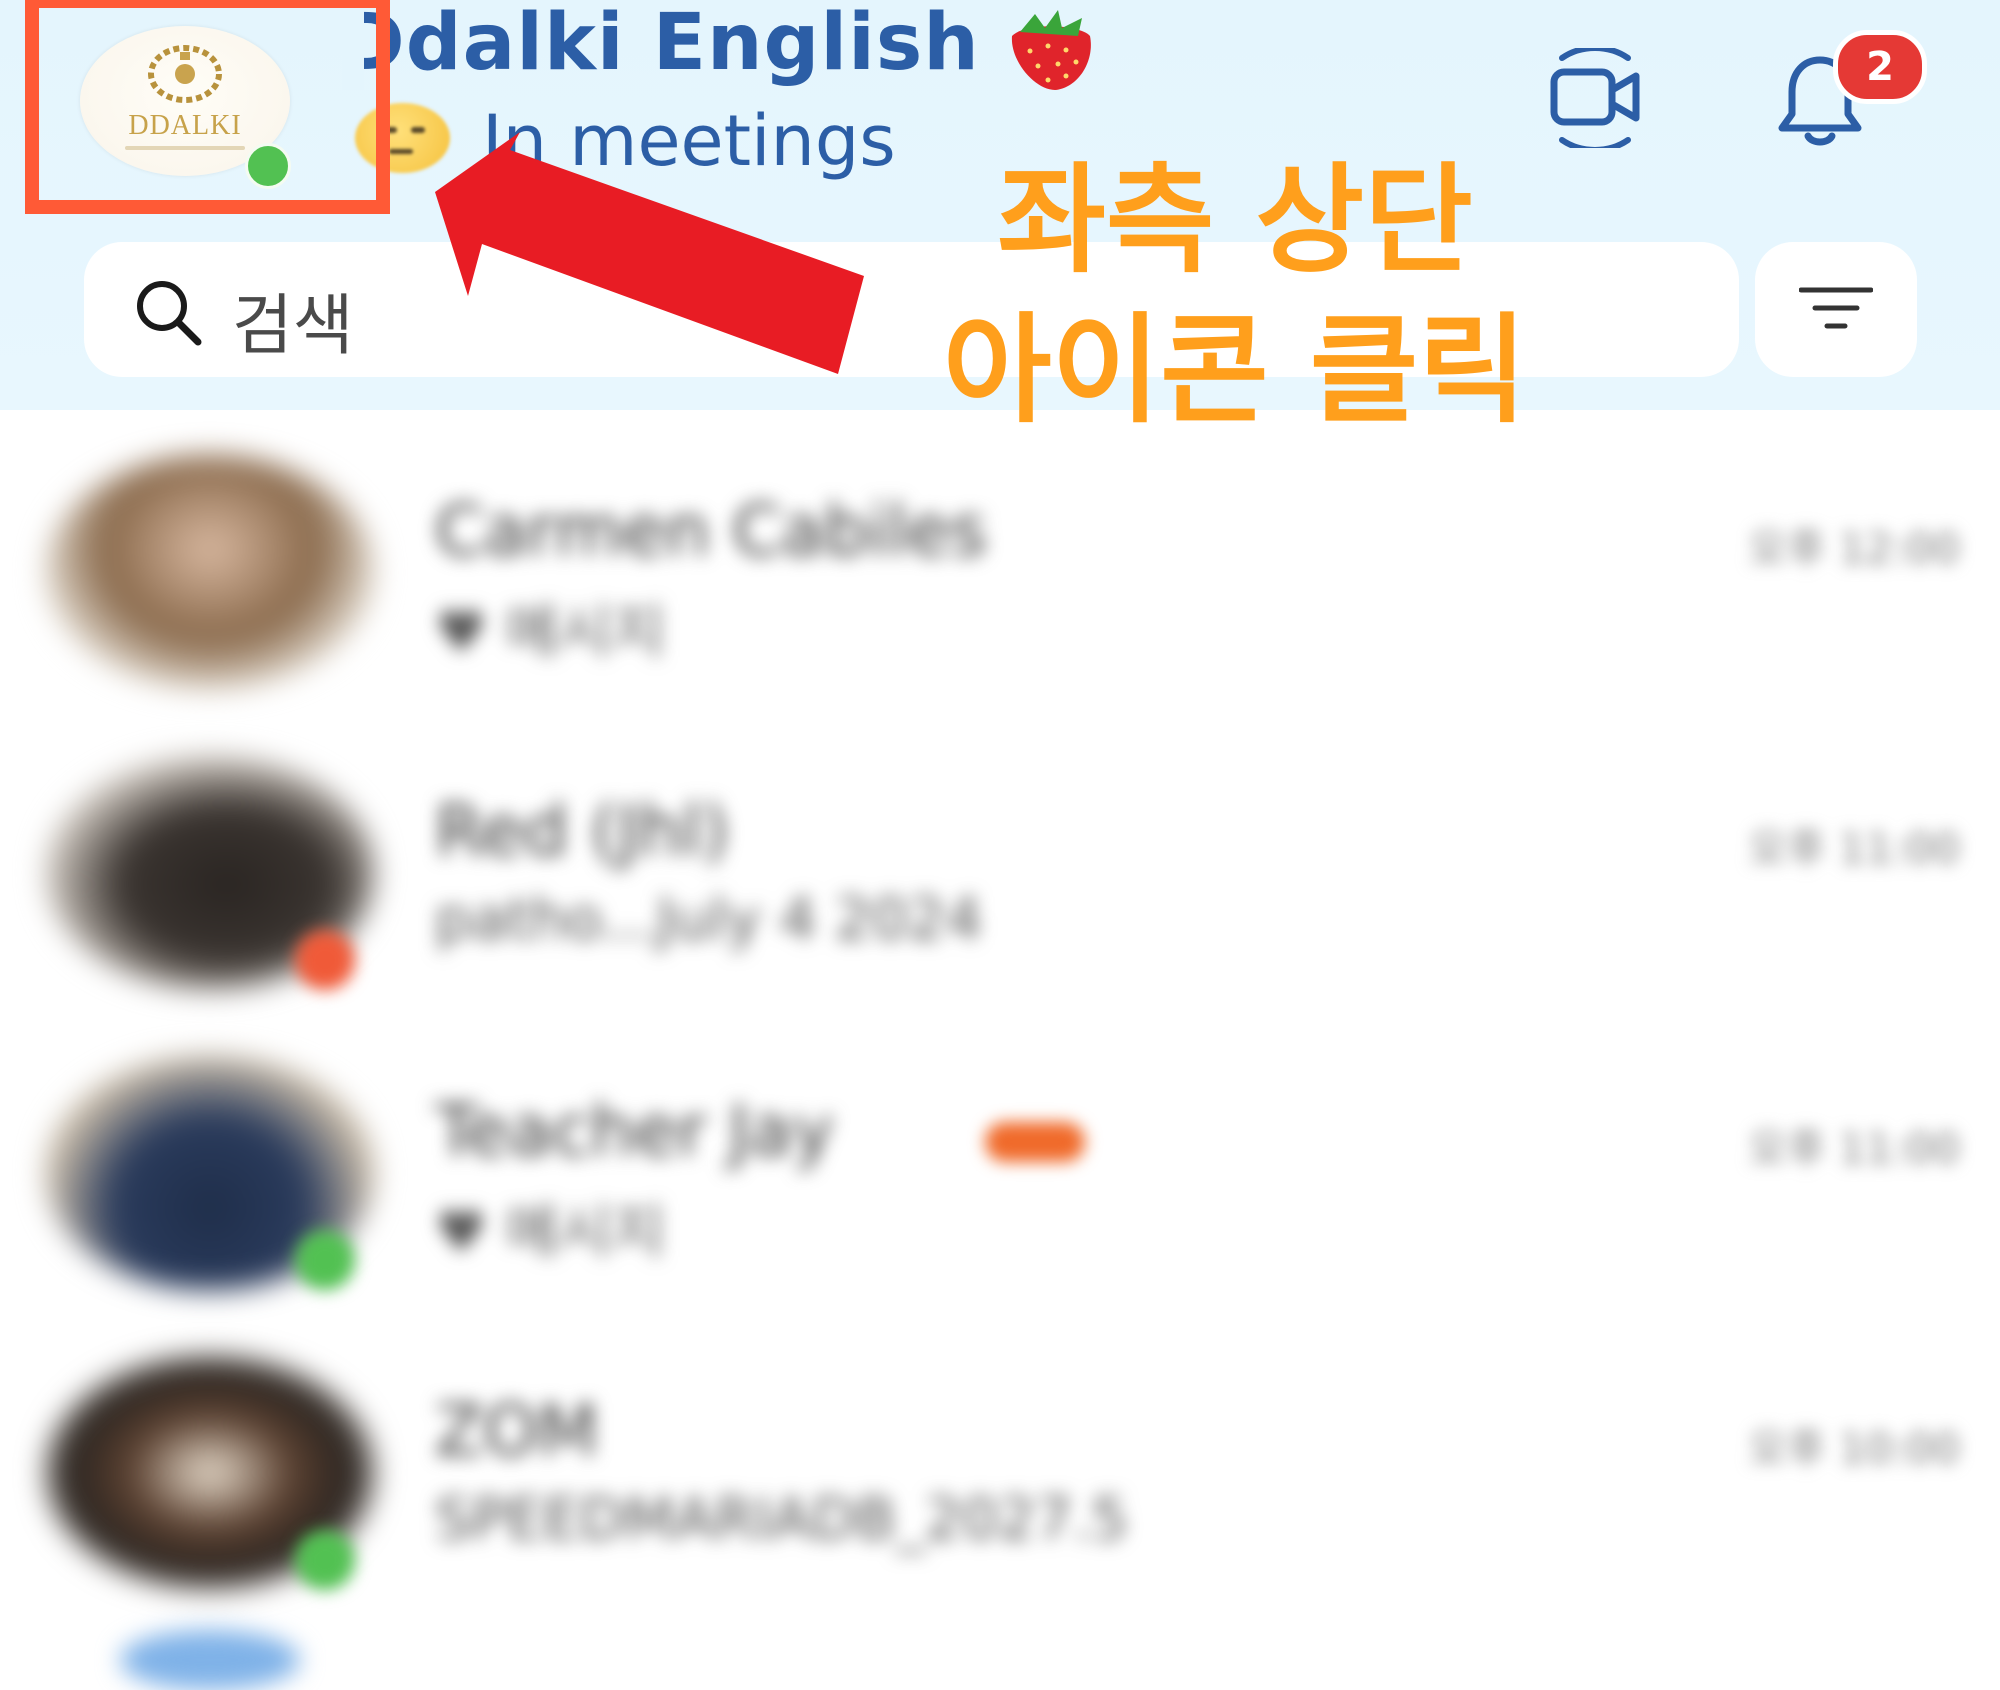 This screenshot has width=2000, height=1690. I want to click on contact-name: Red (Jhl), so click(582, 831).